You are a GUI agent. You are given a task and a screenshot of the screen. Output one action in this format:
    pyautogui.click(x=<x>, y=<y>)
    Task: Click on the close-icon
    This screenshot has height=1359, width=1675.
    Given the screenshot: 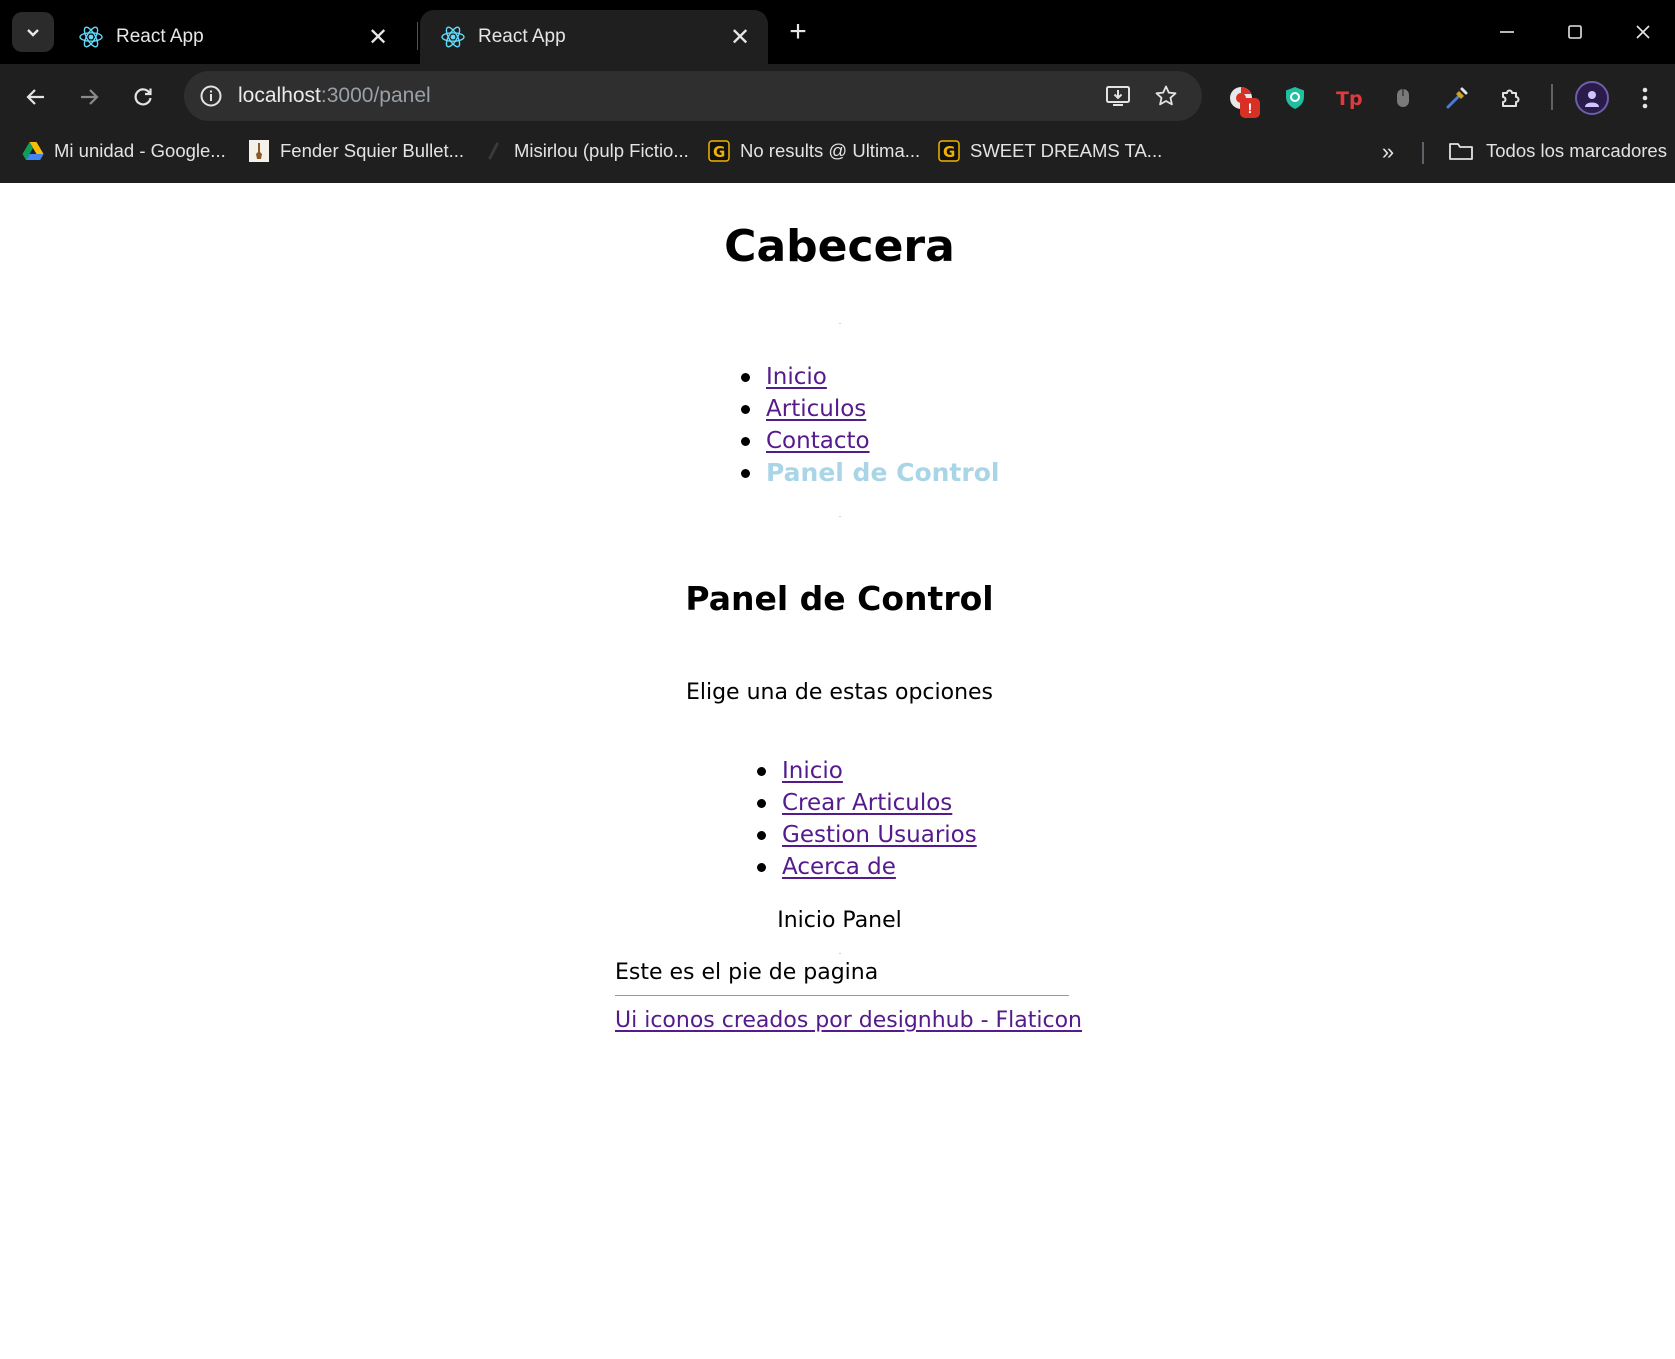 What is the action you would take?
    pyautogui.click(x=1643, y=32)
    